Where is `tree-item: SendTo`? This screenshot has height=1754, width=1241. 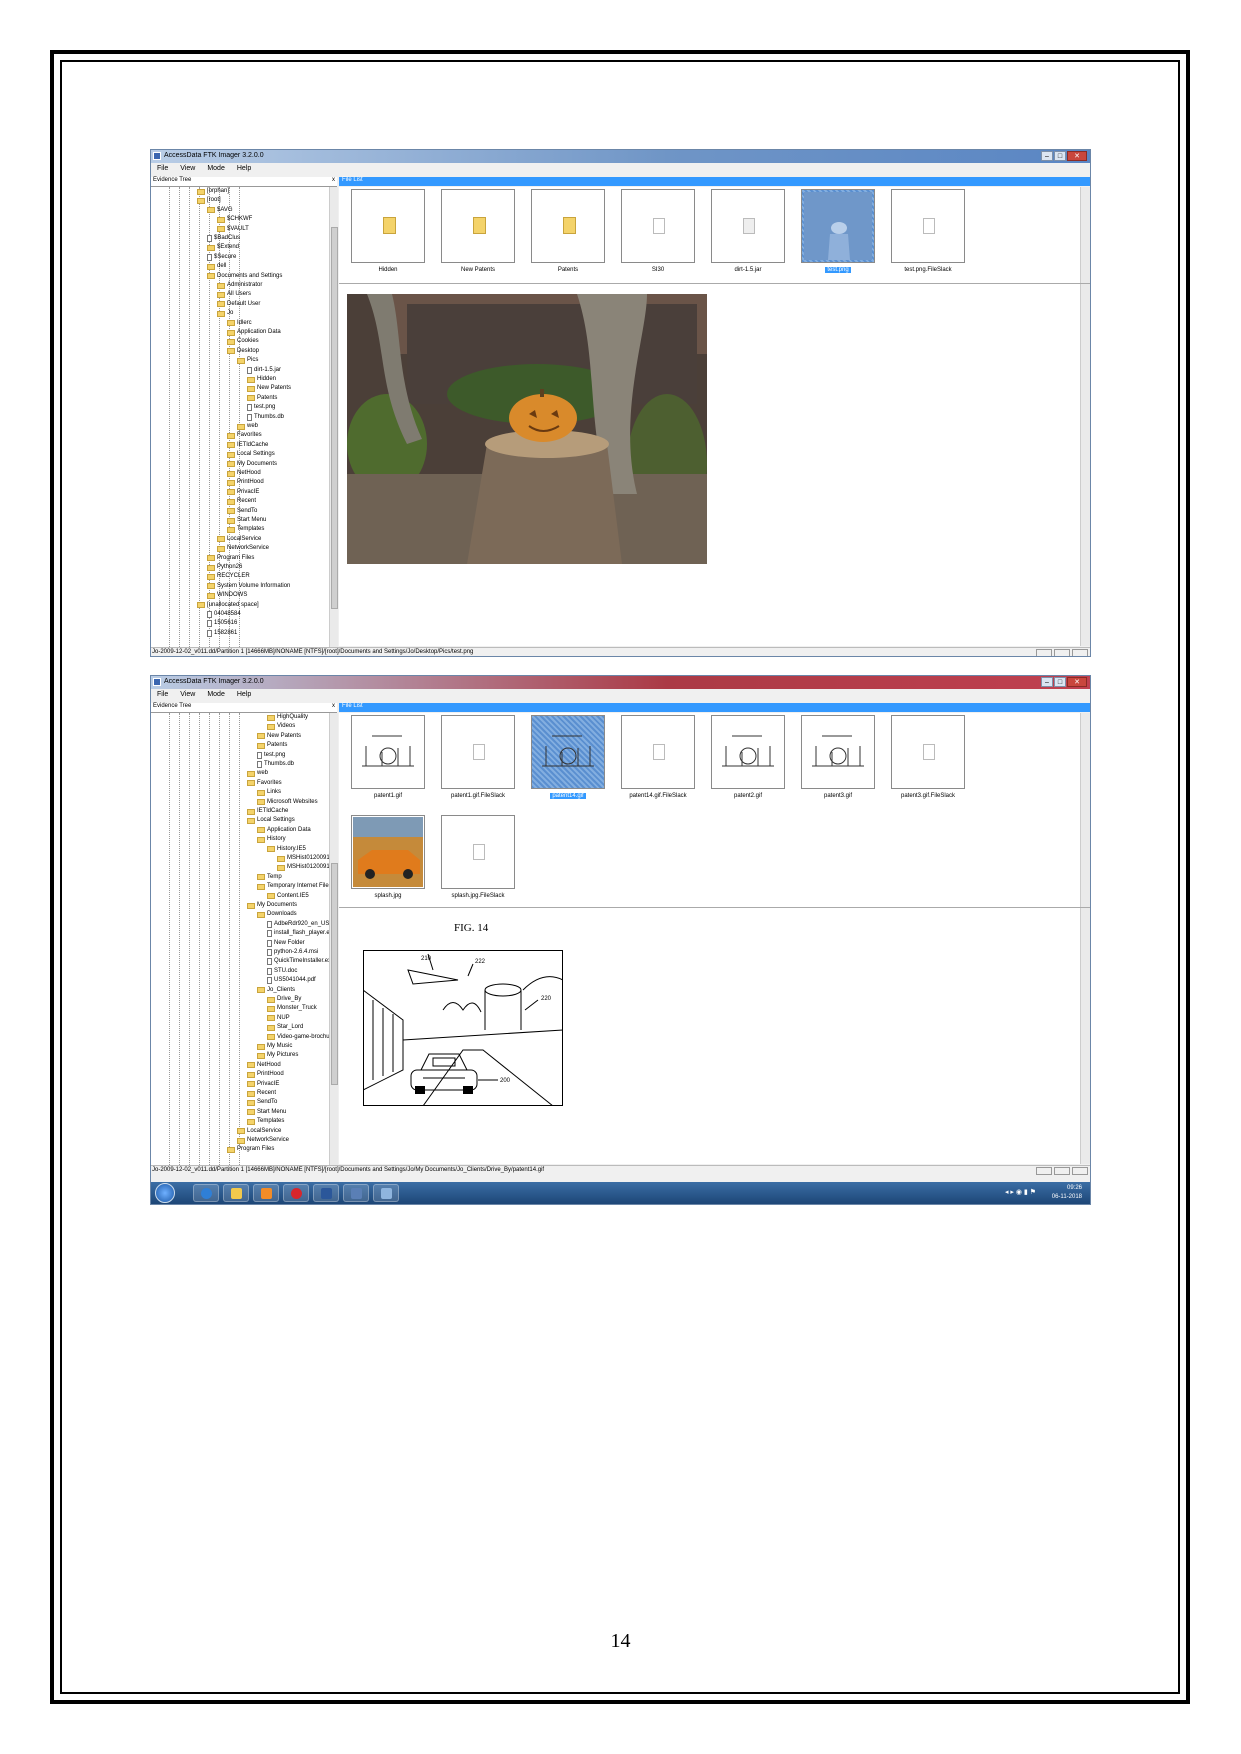
tree-item: SendTo is located at coordinates (242, 511).